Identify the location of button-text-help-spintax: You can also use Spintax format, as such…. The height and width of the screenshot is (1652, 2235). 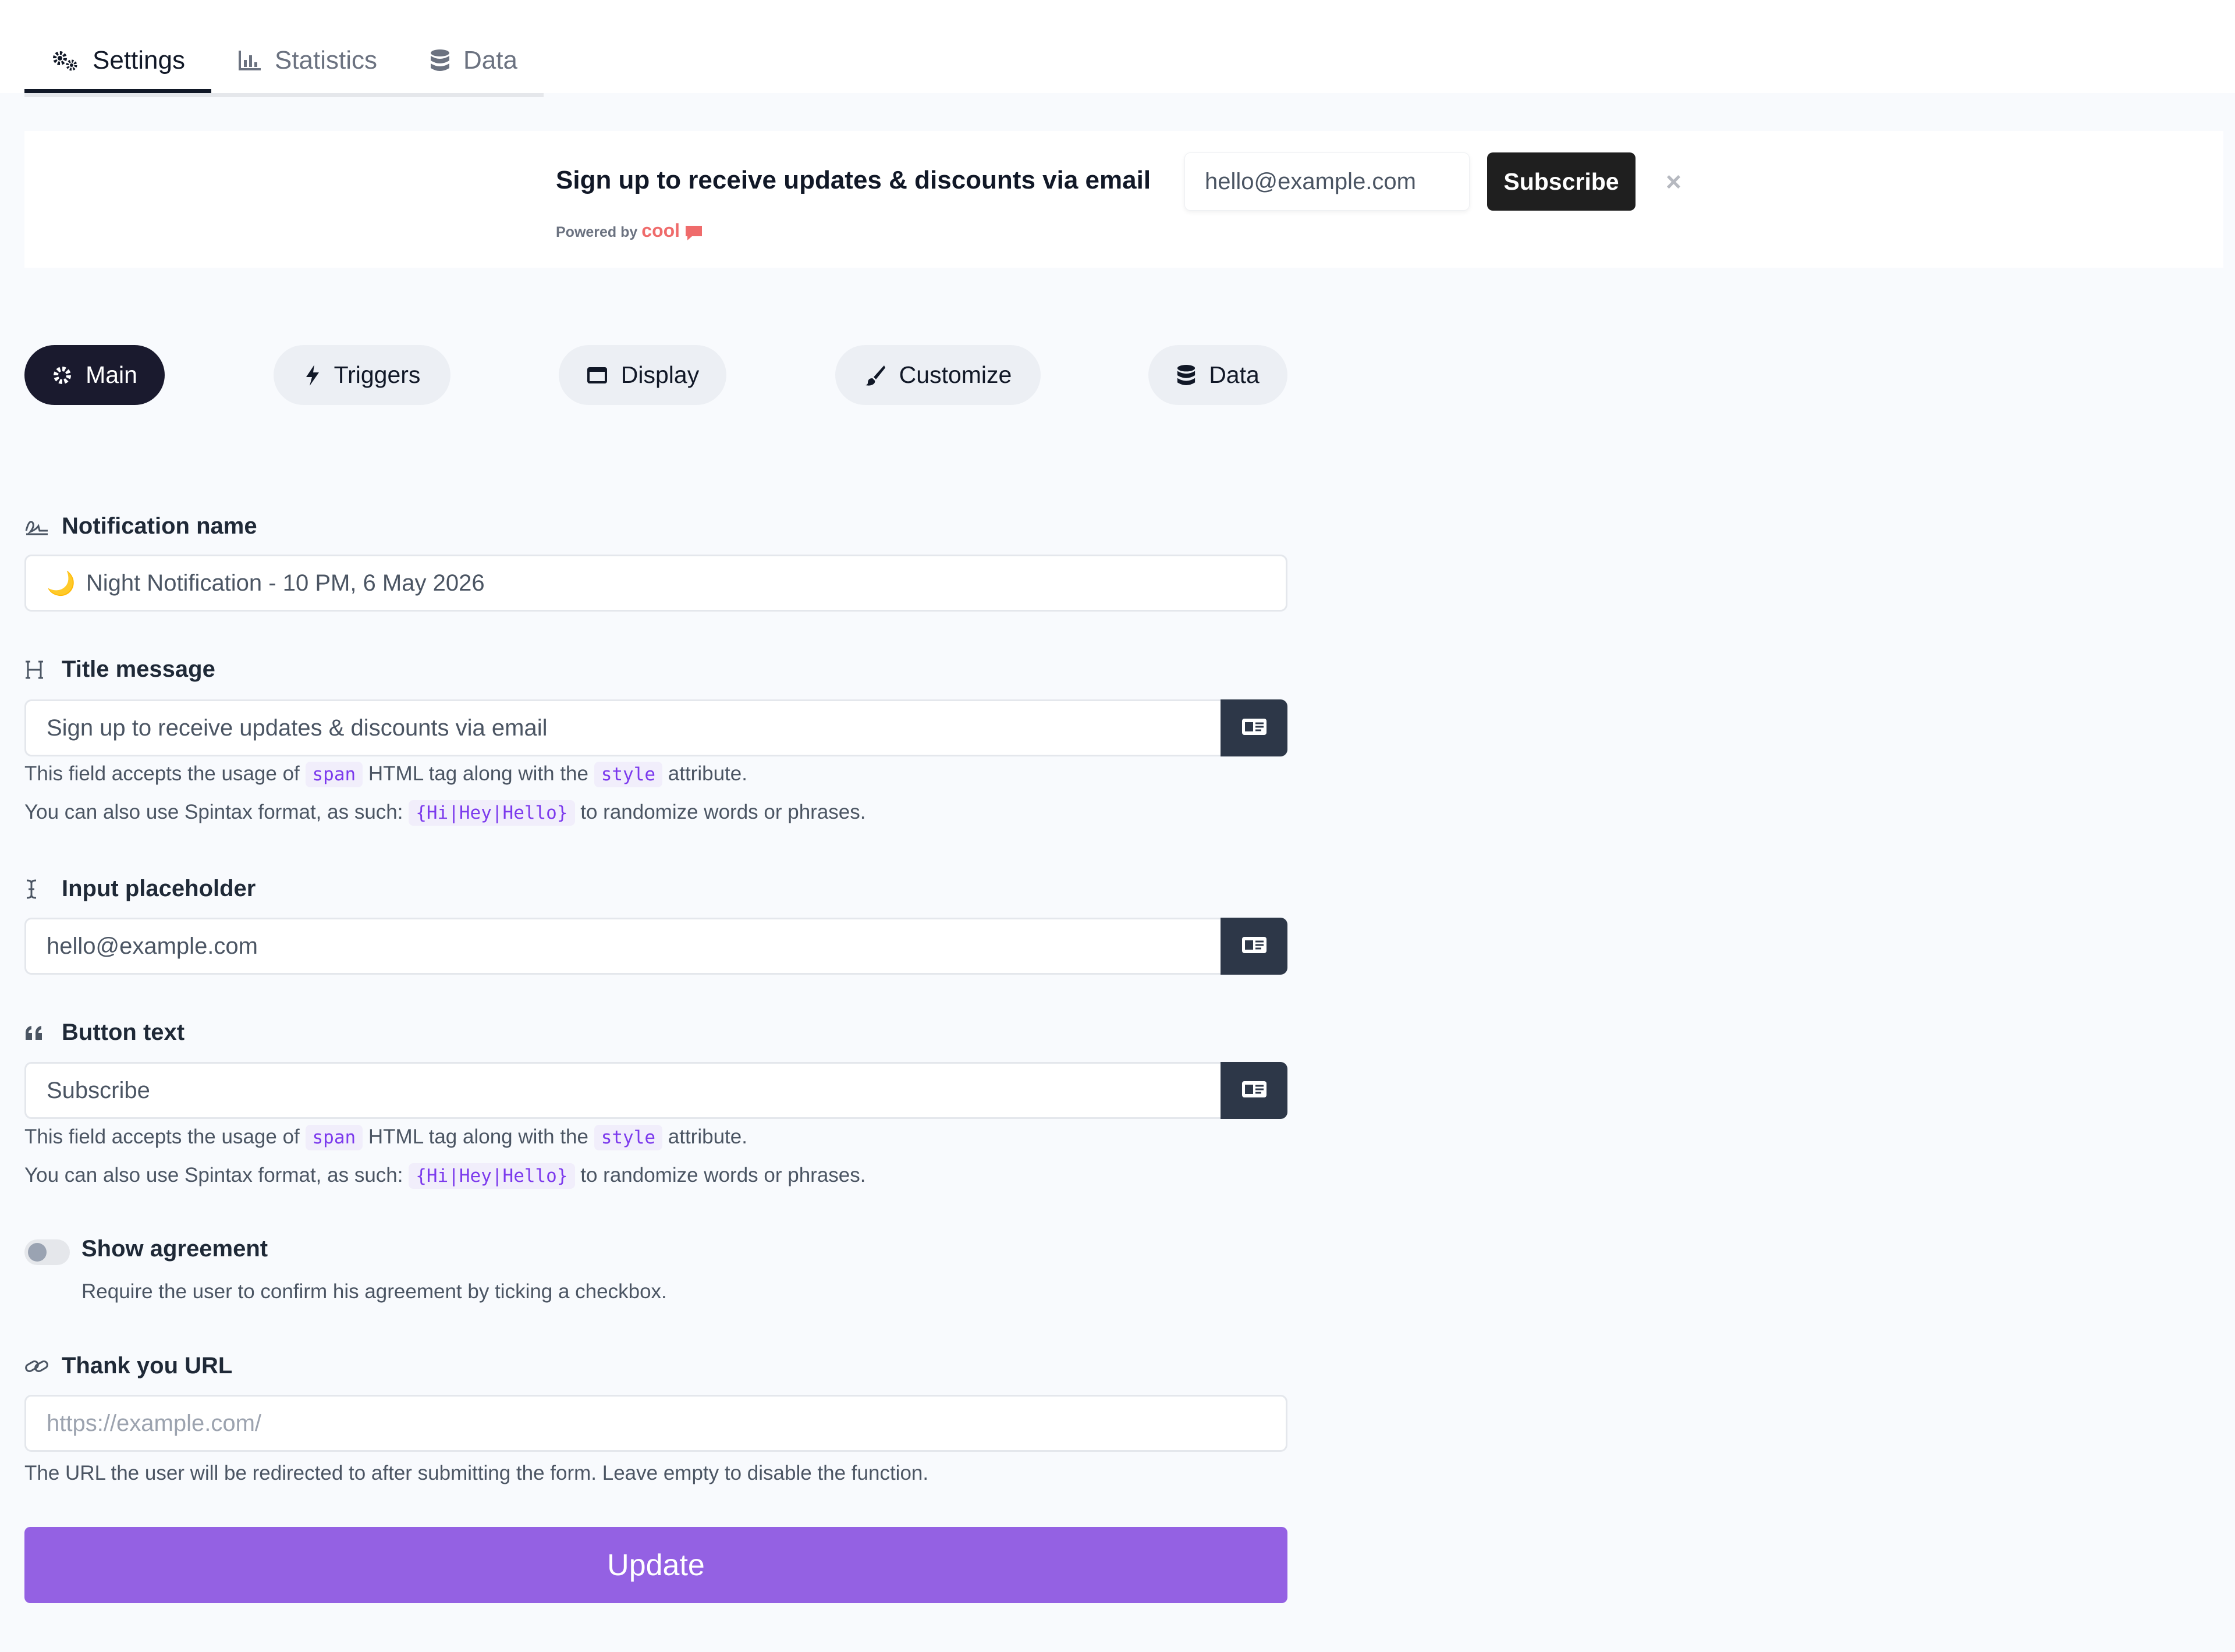
(445, 1176).